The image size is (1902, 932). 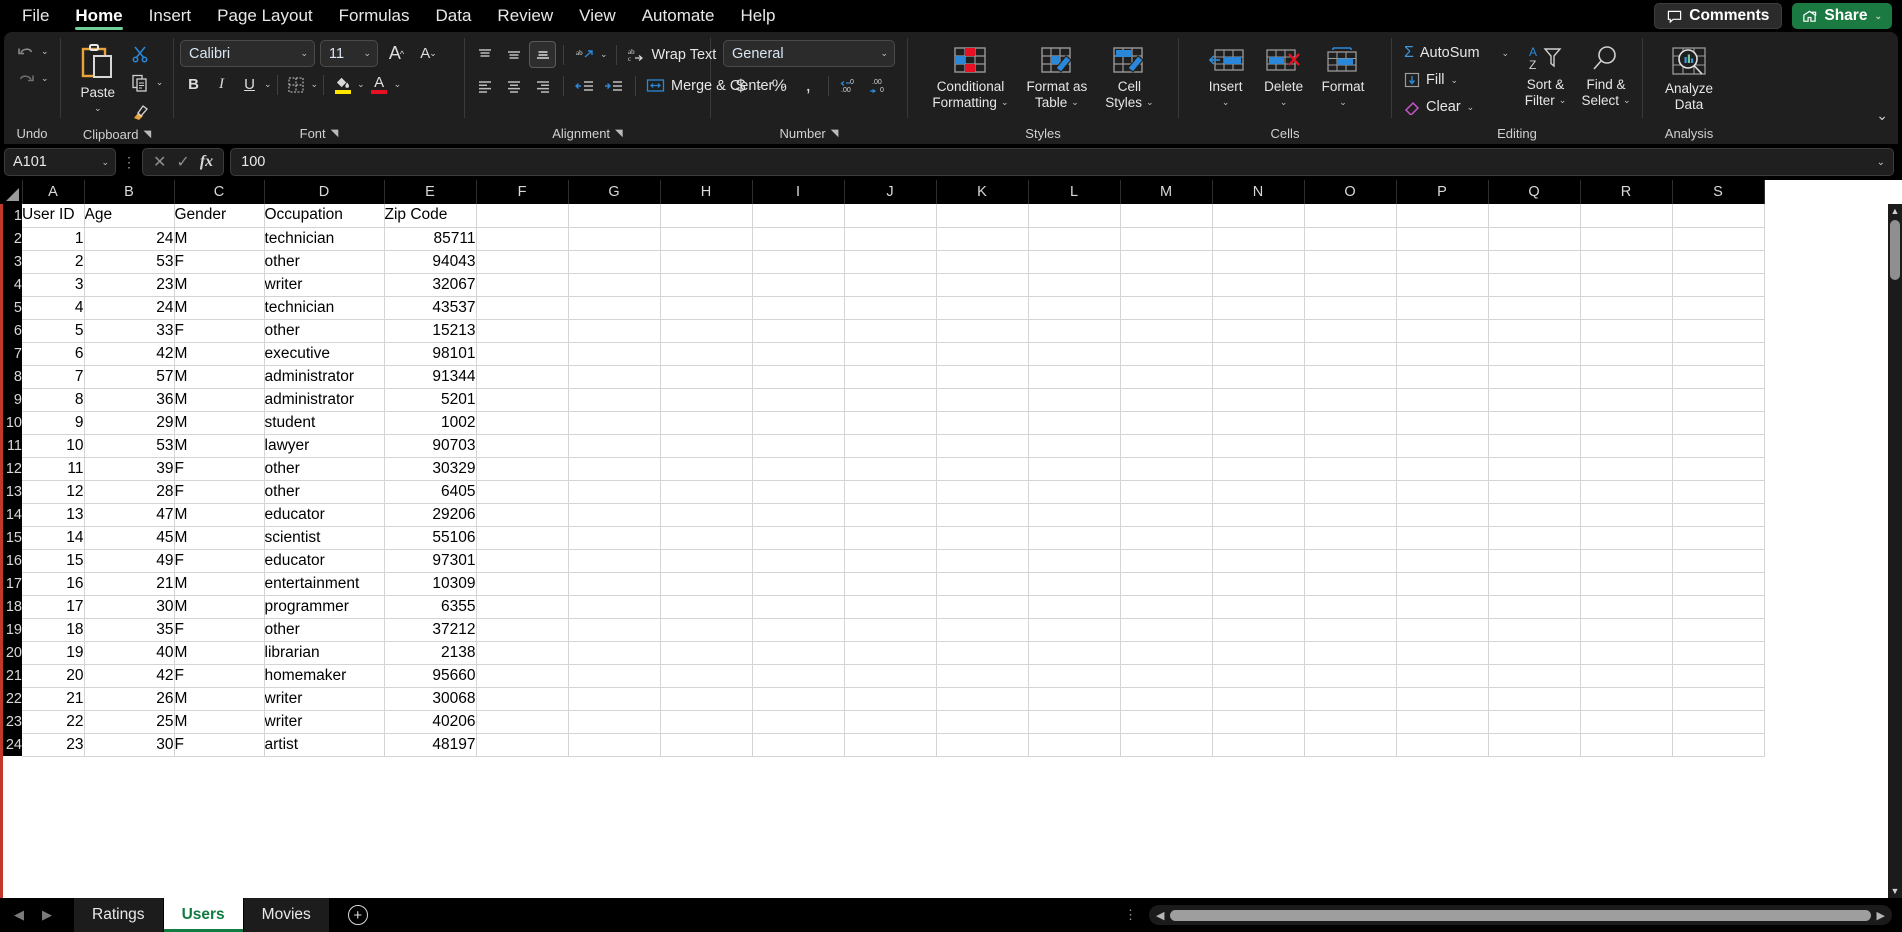 I want to click on cell-G21, so click(x=614, y=676).